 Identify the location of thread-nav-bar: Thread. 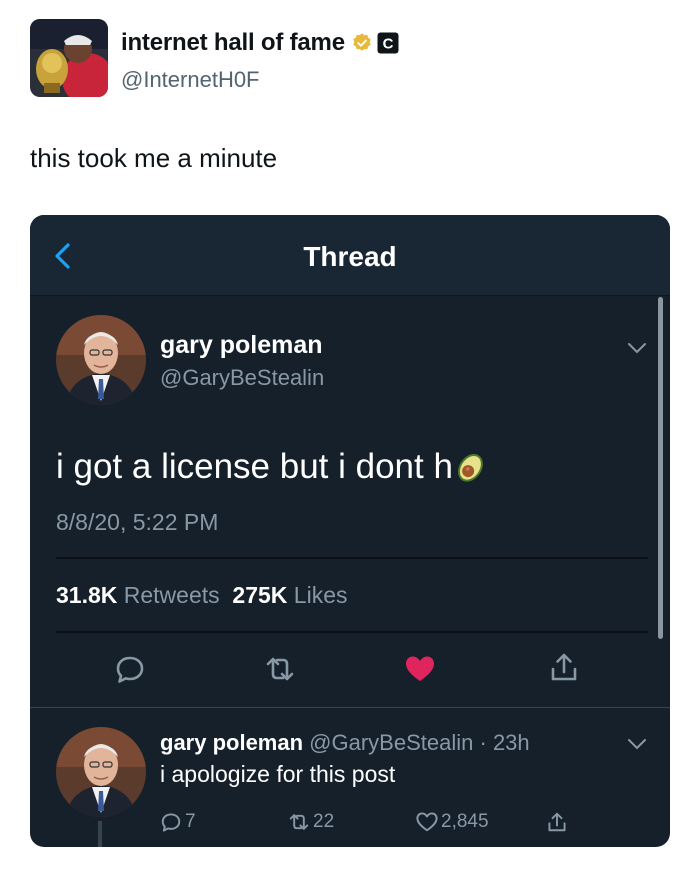
(350, 255).